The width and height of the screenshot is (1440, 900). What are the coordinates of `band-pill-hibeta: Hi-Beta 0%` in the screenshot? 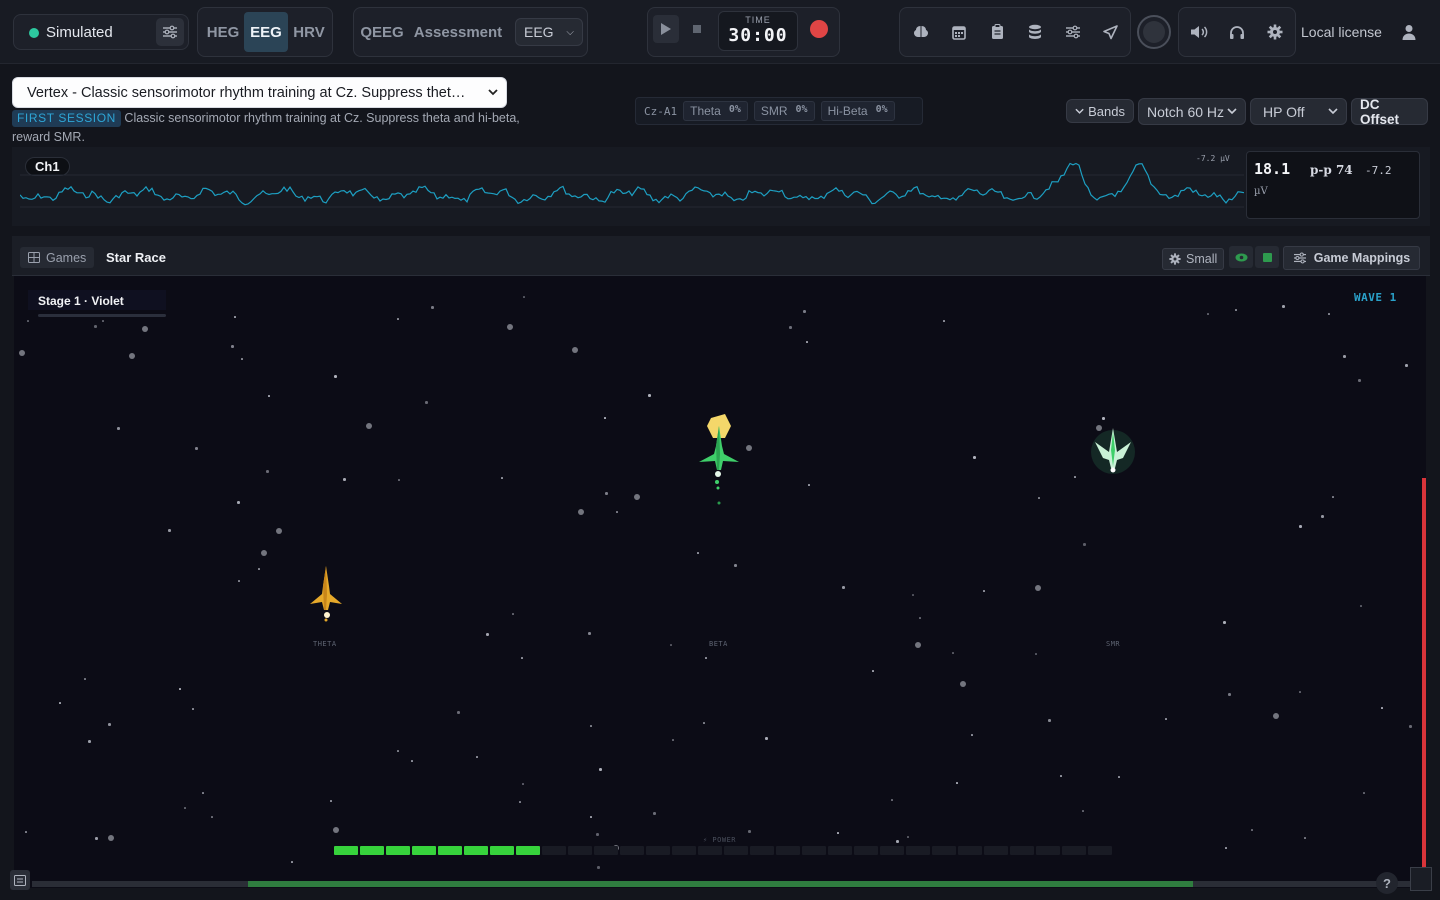 It's located at (857, 111).